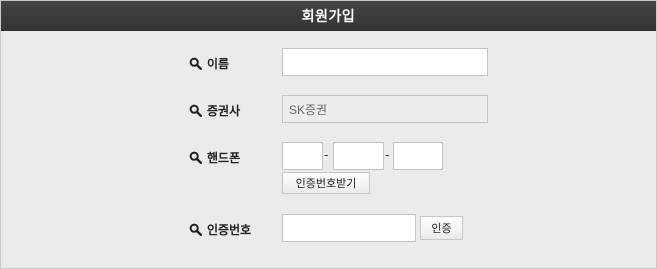  What do you see at coordinates (224, 158) in the screenshot?
I see `phone-label: 핸드폰` at bounding box center [224, 158].